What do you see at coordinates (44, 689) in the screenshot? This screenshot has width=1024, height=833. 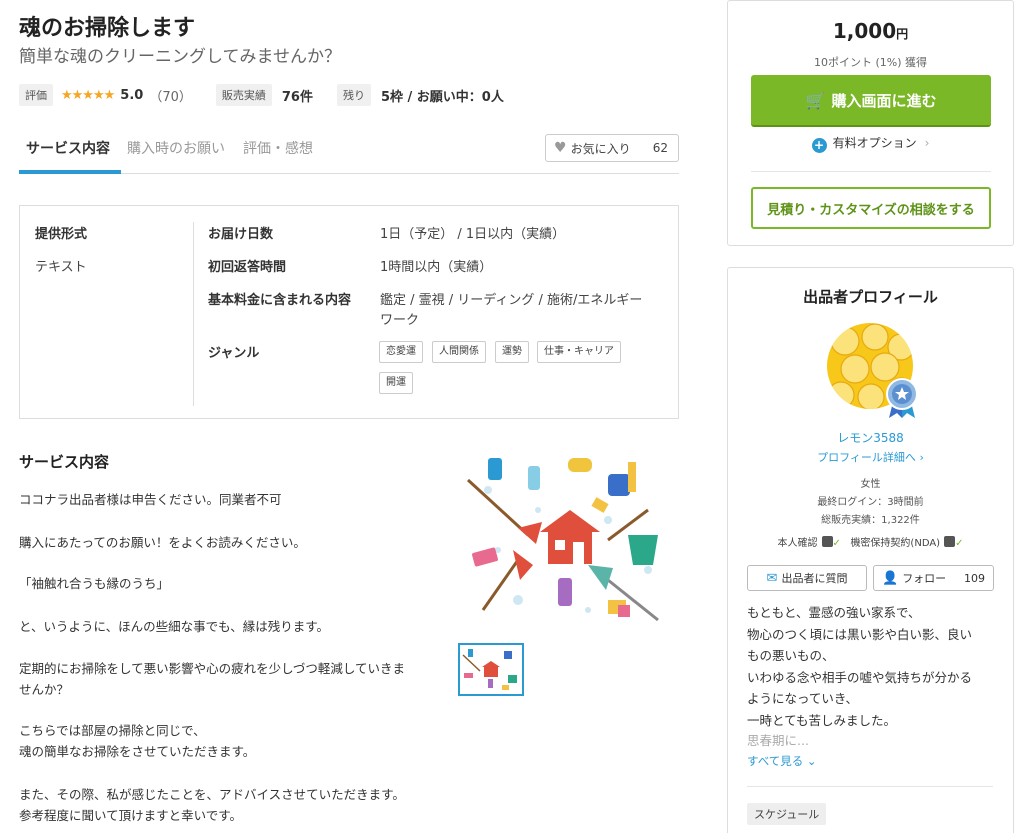 I see `description-line: せんか？` at bounding box center [44, 689].